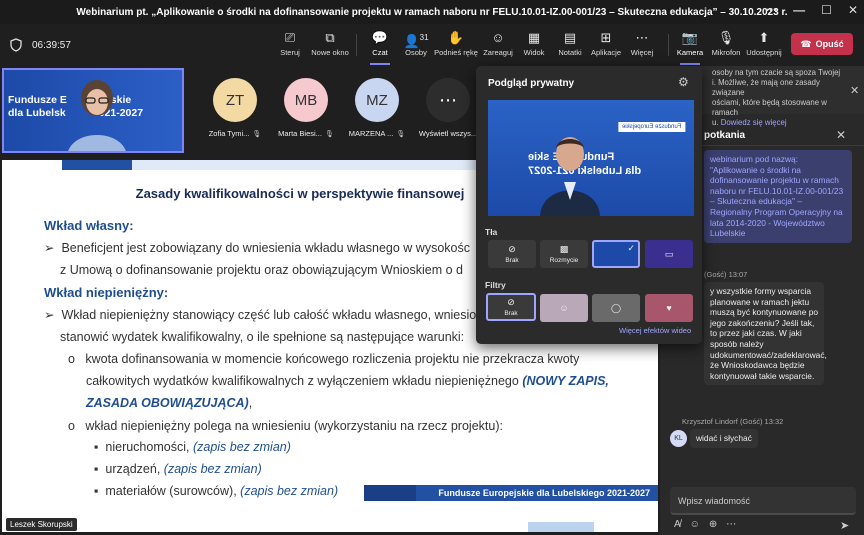  I want to click on blur-icon: ▩, so click(564, 249).